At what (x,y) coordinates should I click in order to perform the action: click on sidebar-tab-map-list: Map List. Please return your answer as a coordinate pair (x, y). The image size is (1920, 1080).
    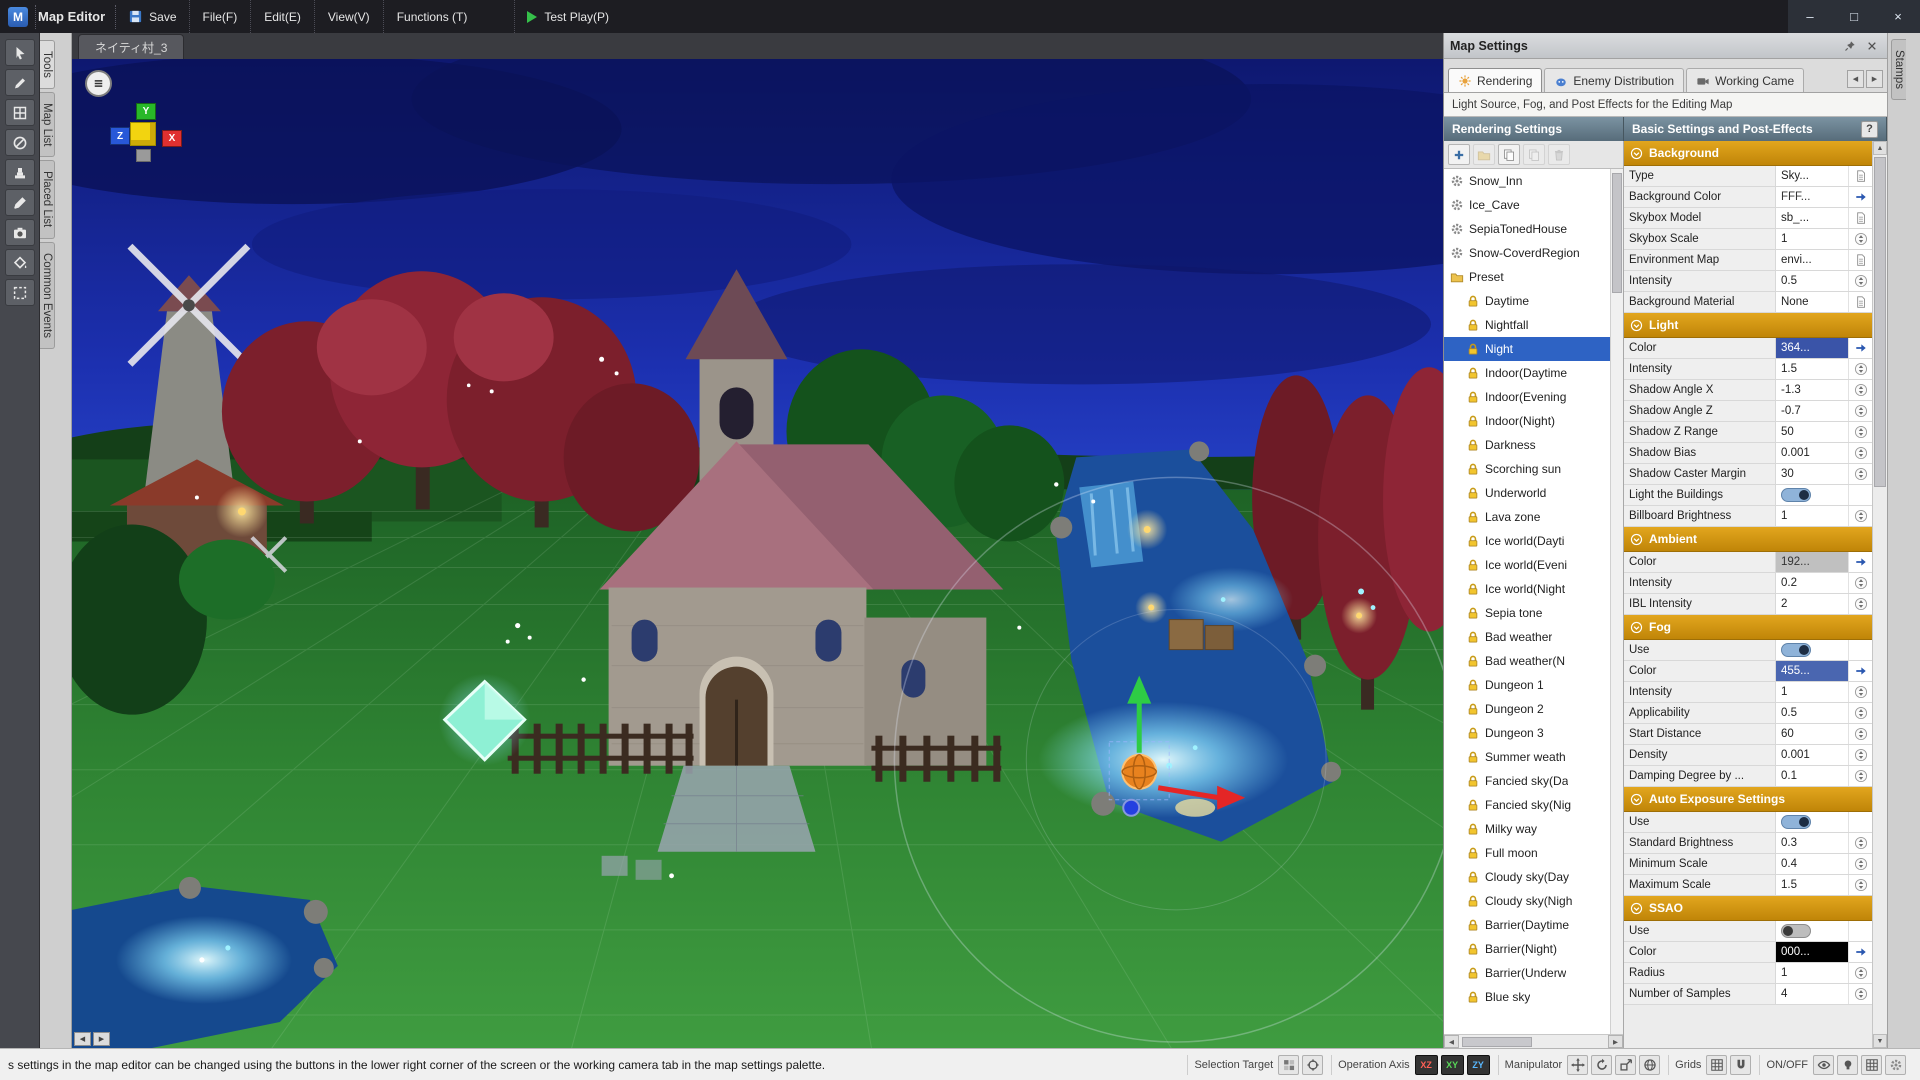
    Looking at the image, I should click on (47, 124).